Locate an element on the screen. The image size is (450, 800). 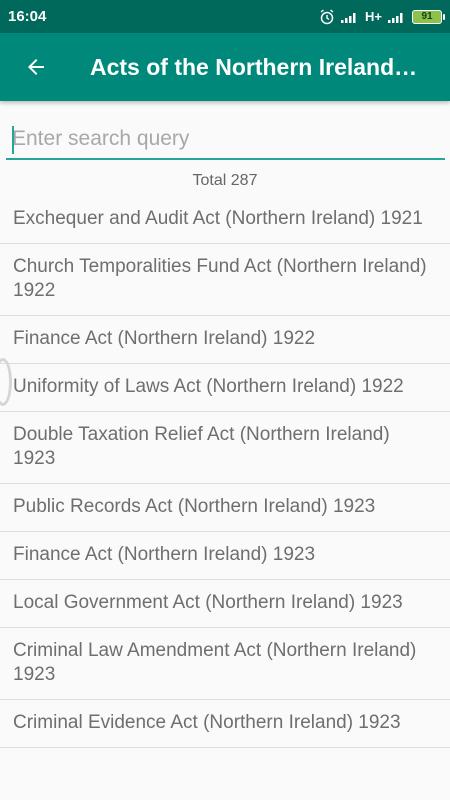
back-button is located at coordinates (36, 67).